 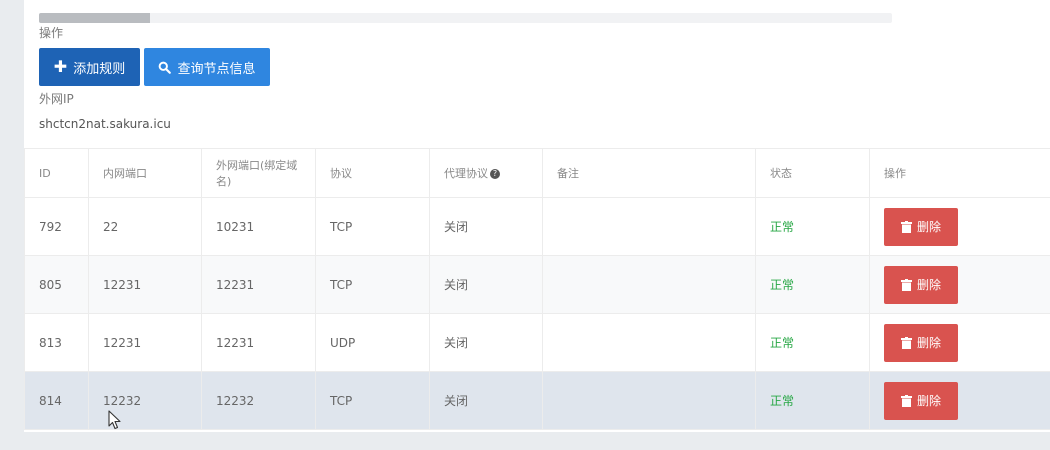 I want to click on query-node-label: 查询节点信息, so click(x=216, y=69).